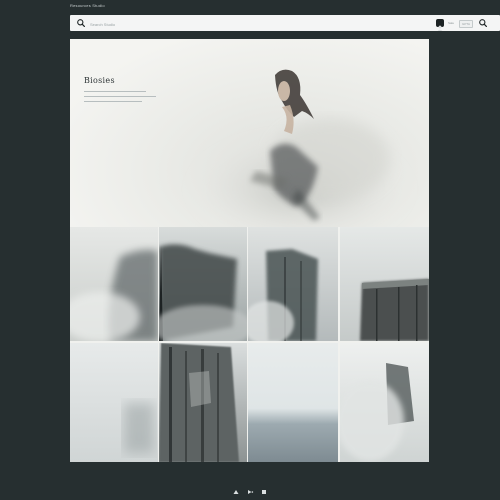 This screenshot has height=500, width=500. I want to click on app-title: Resources Studio, so click(87, 5).